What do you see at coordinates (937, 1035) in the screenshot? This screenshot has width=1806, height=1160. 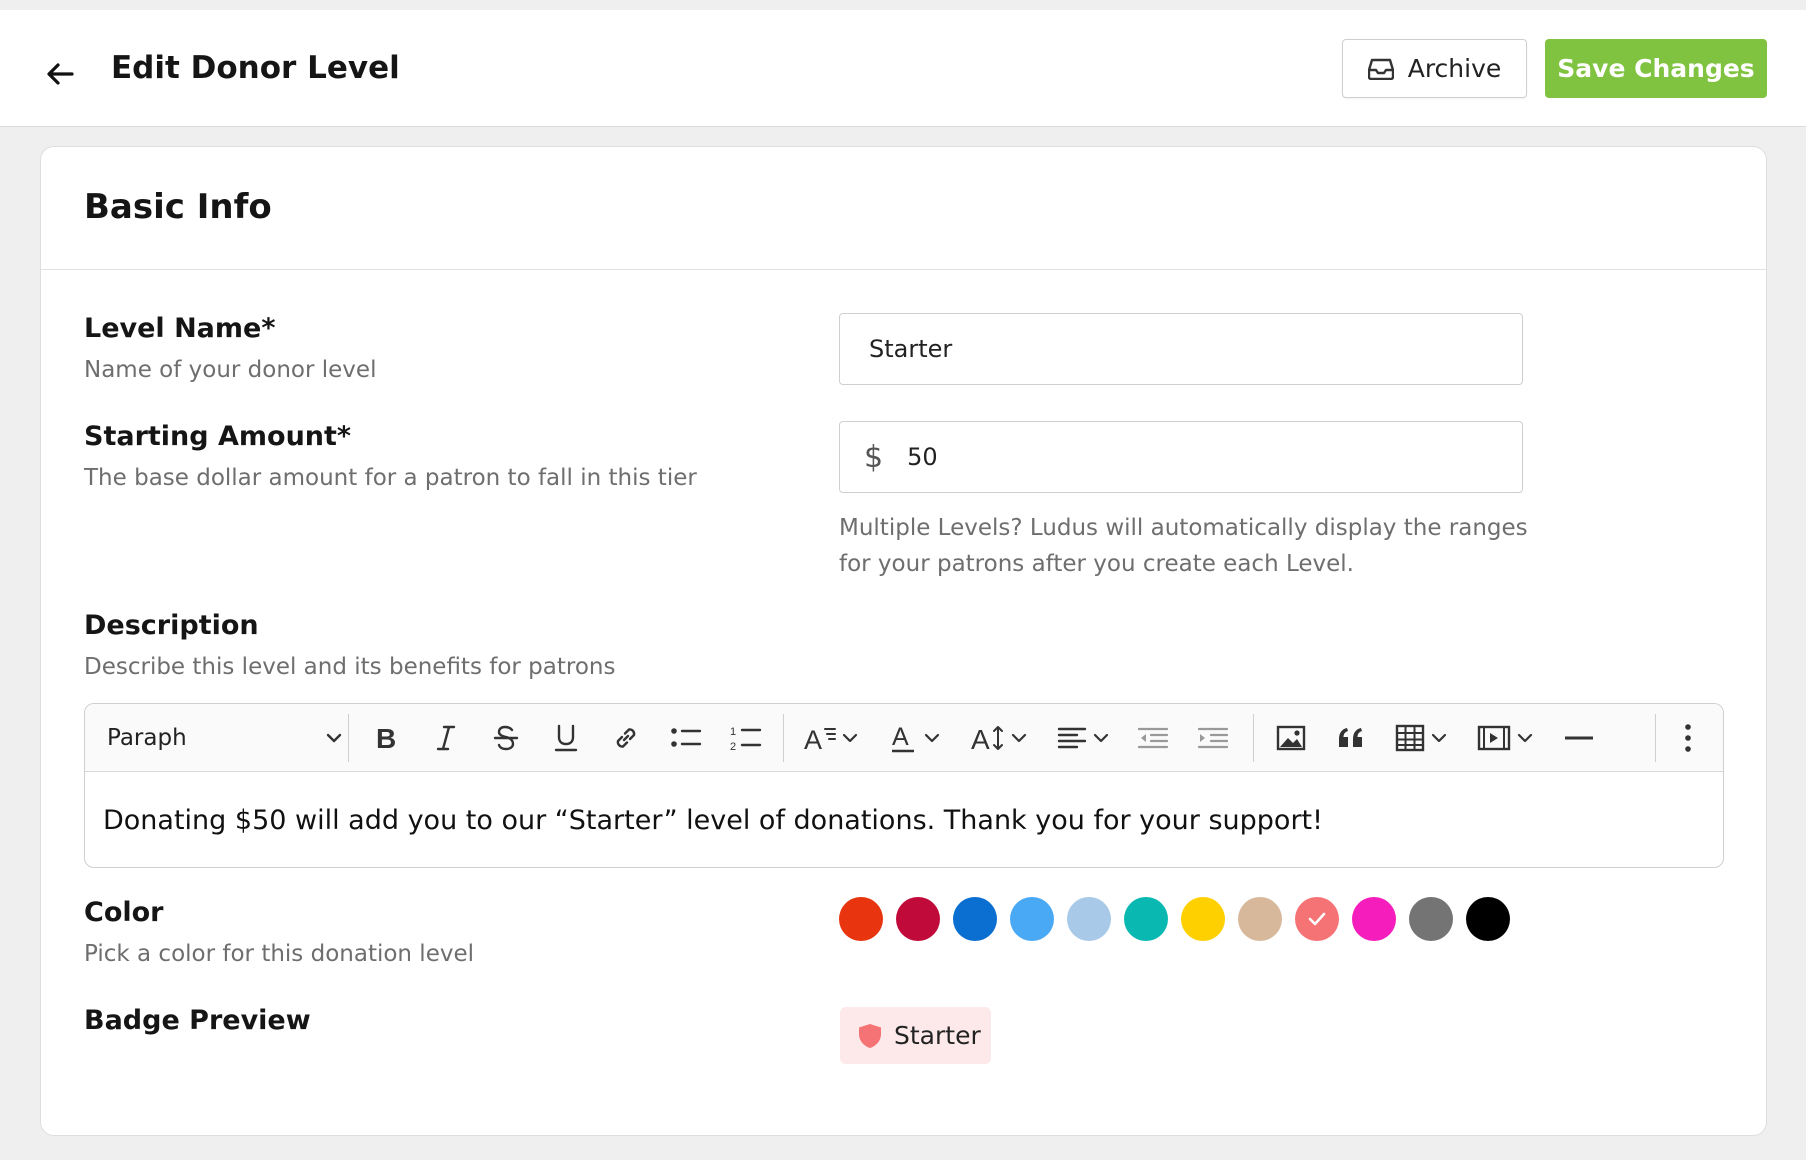 I see `badge-text: Starter` at bounding box center [937, 1035].